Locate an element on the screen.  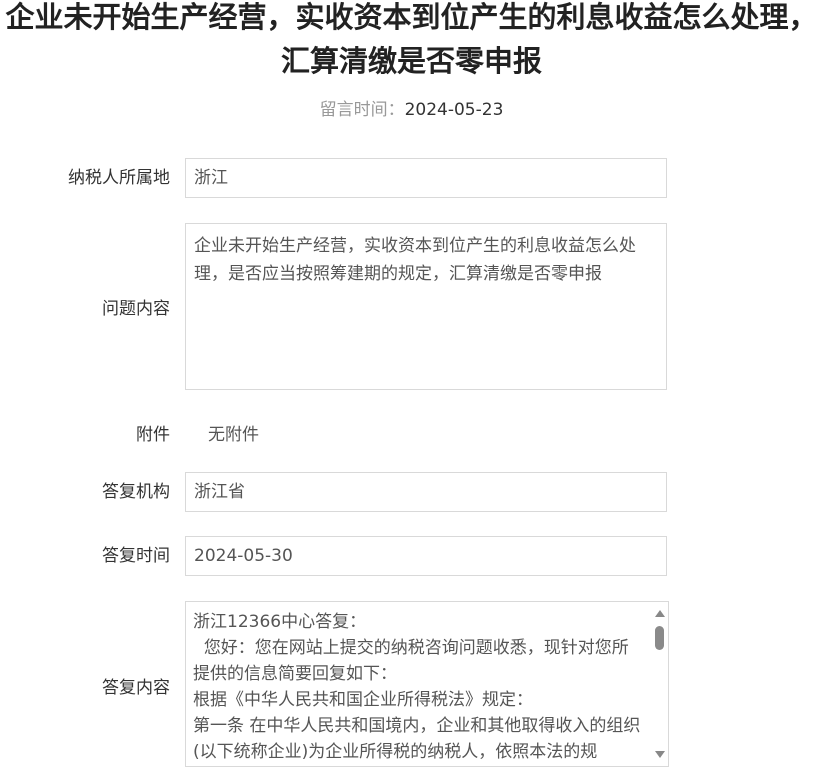
message-time: 留言时间：2024-05-23 is located at coordinates (411, 110).